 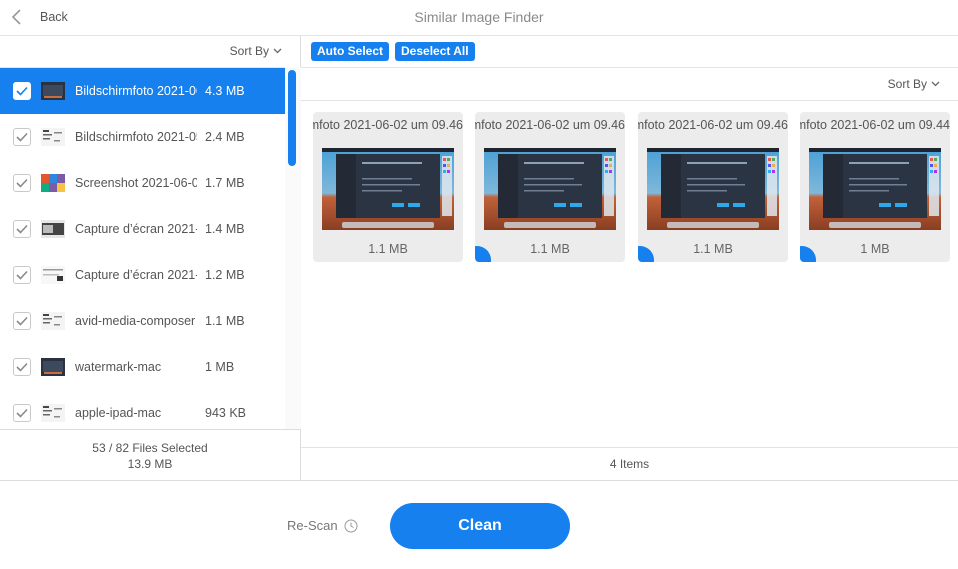 What do you see at coordinates (226, 413) in the screenshot?
I see `file-size: 943 KB` at bounding box center [226, 413].